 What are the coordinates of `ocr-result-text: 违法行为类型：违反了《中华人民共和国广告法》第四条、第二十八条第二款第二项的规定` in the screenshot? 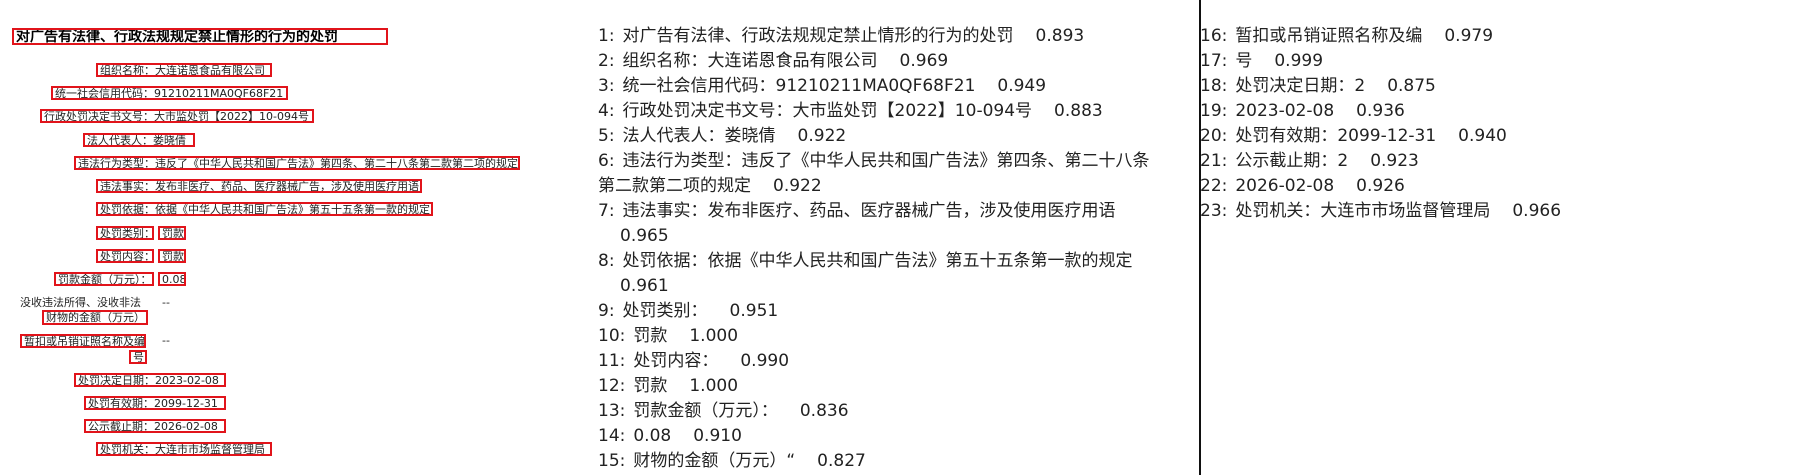 It's located at (874, 173).